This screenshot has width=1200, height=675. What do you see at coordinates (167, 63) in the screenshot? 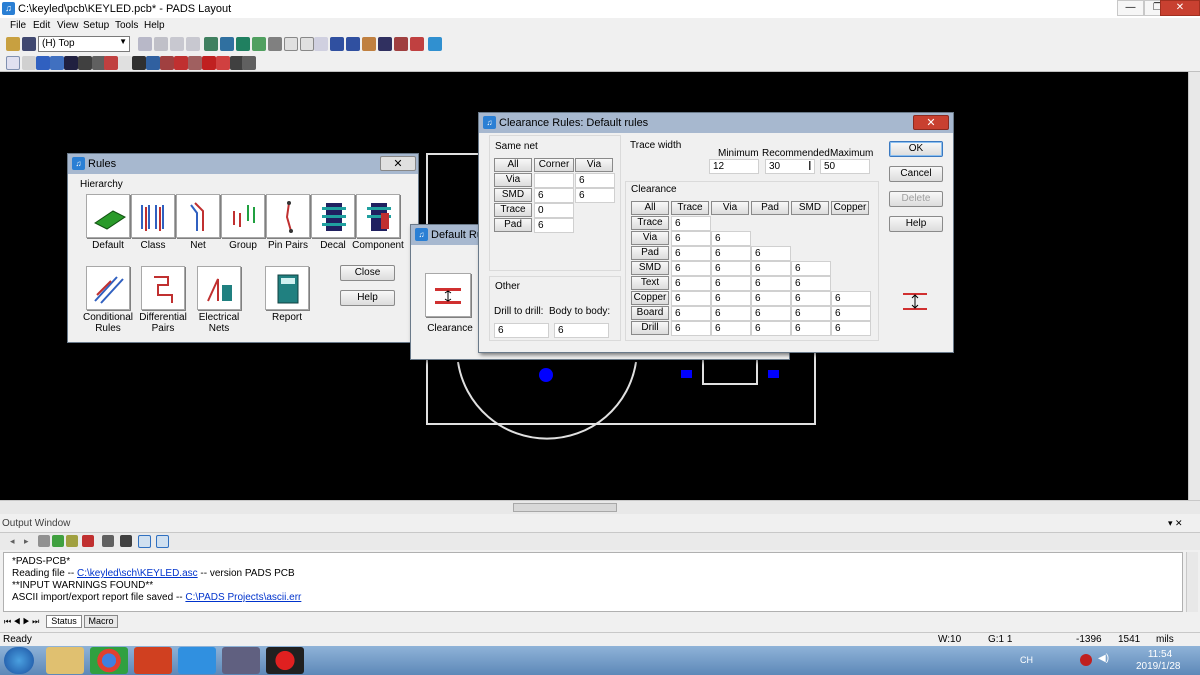
I see `select-board-icon` at bounding box center [167, 63].